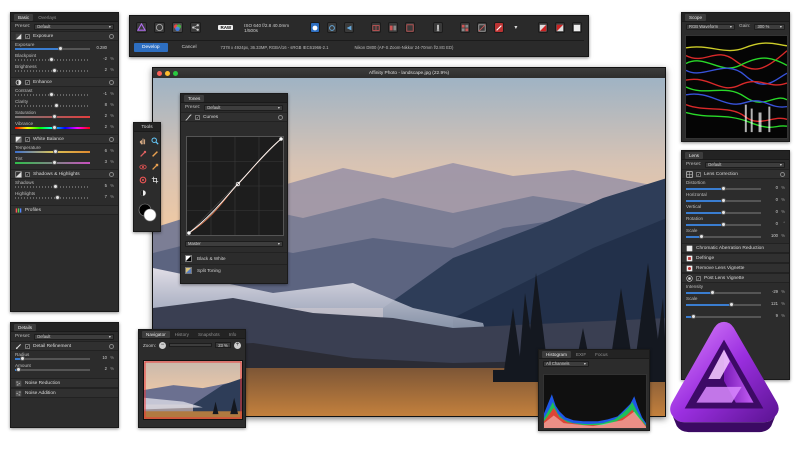 The height and width of the screenshot is (450, 800). What do you see at coordinates (100, 151) in the screenshot?
I see `slider-value: 6` at bounding box center [100, 151].